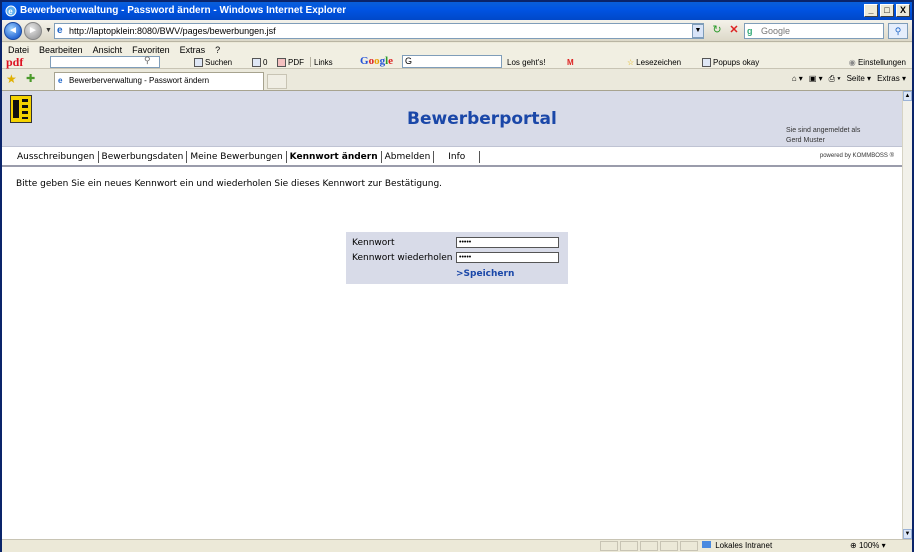 This screenshot has height=552, width=914. I want to click on links-button: Links, so click(323, 62).